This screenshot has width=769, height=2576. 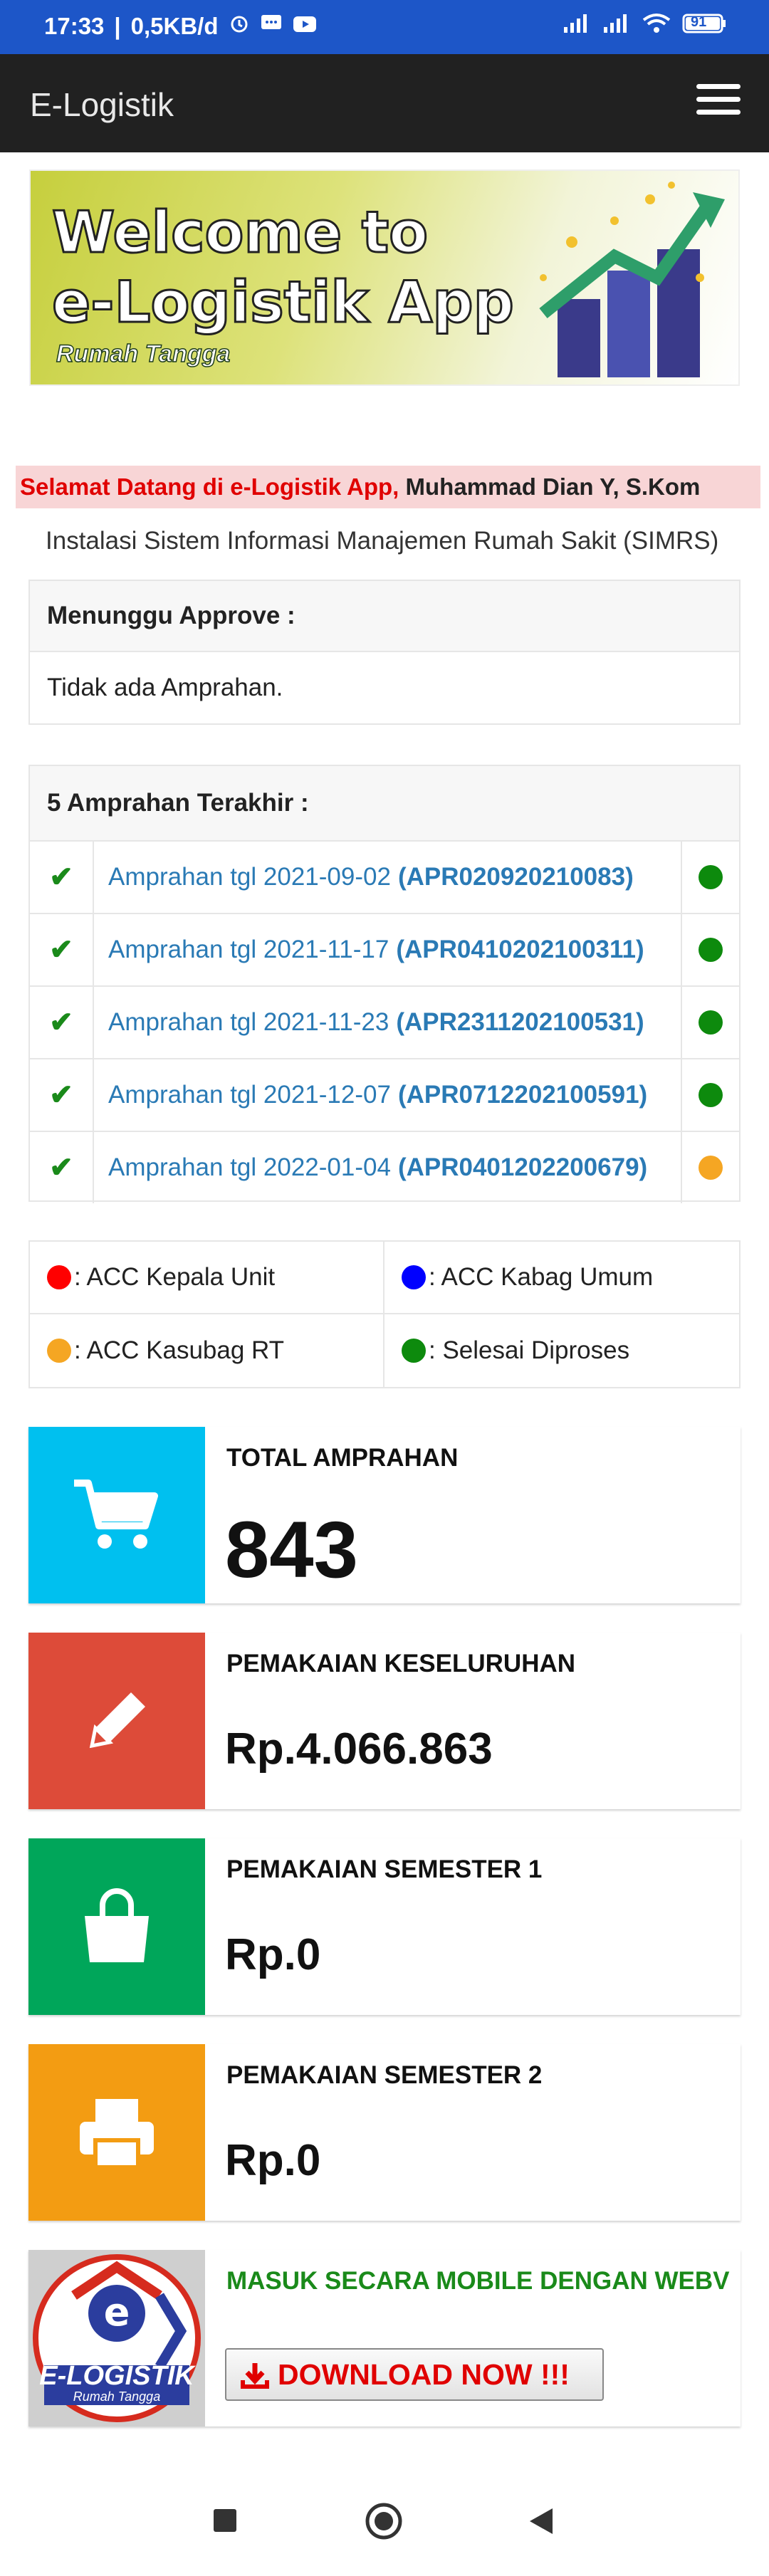 What do you see at coordinates (271, 26) in the screenshot?
I see `message-icon` at bounding box center [271, 26].